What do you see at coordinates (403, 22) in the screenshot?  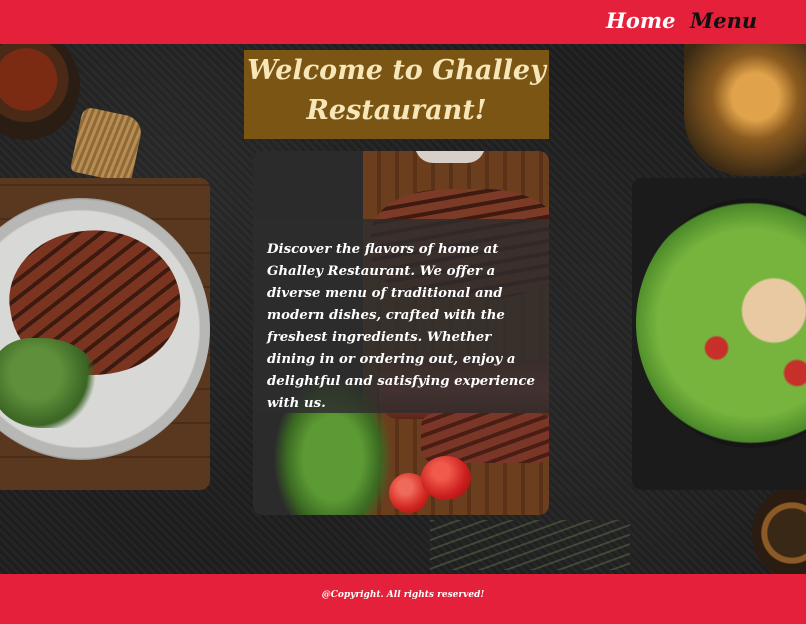 I see `top-navbar: Home Menu` at bounding box center [403, 22].